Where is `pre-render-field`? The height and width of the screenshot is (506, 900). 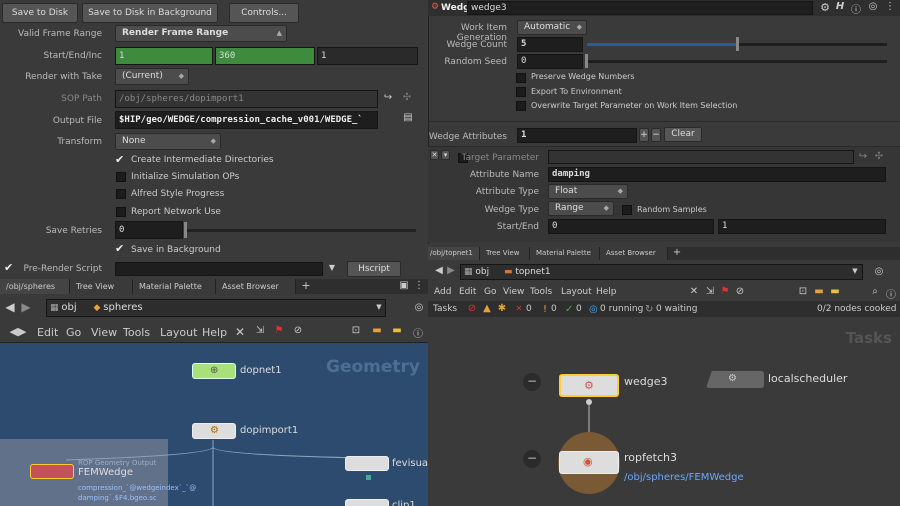
pre-render-field is located at coordinates (219, 269).